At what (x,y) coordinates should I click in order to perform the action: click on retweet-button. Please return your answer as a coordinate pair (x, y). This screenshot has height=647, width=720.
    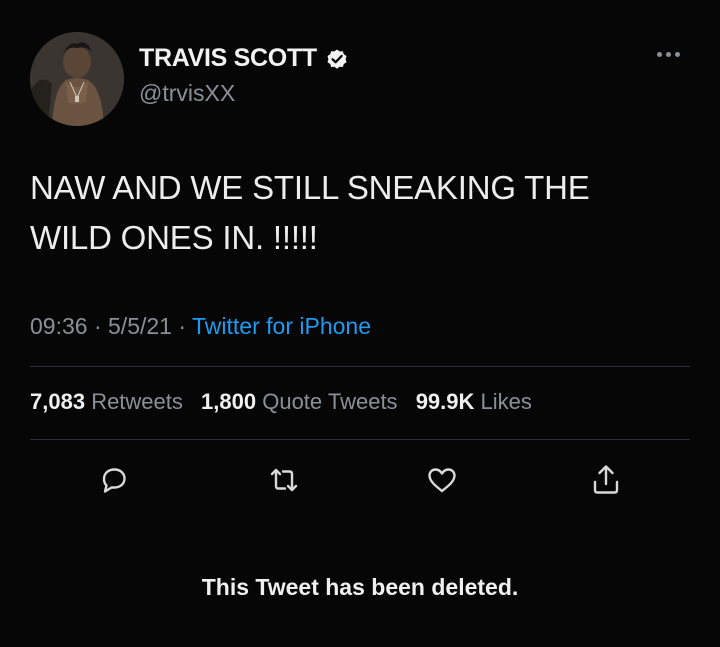
    Looking at the image, I should click on (284, 480).